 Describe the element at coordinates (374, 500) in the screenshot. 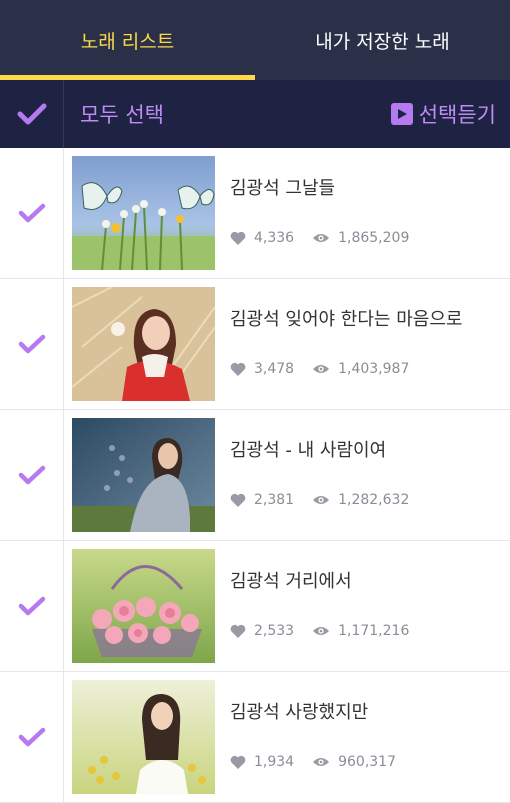

I see `view-count-value: 1,282,632` at that location.